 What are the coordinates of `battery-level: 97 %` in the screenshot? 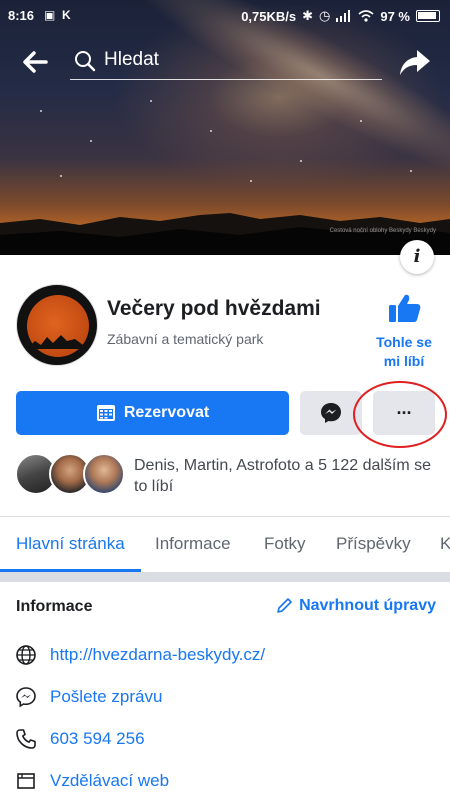 It's located at (395, 16).